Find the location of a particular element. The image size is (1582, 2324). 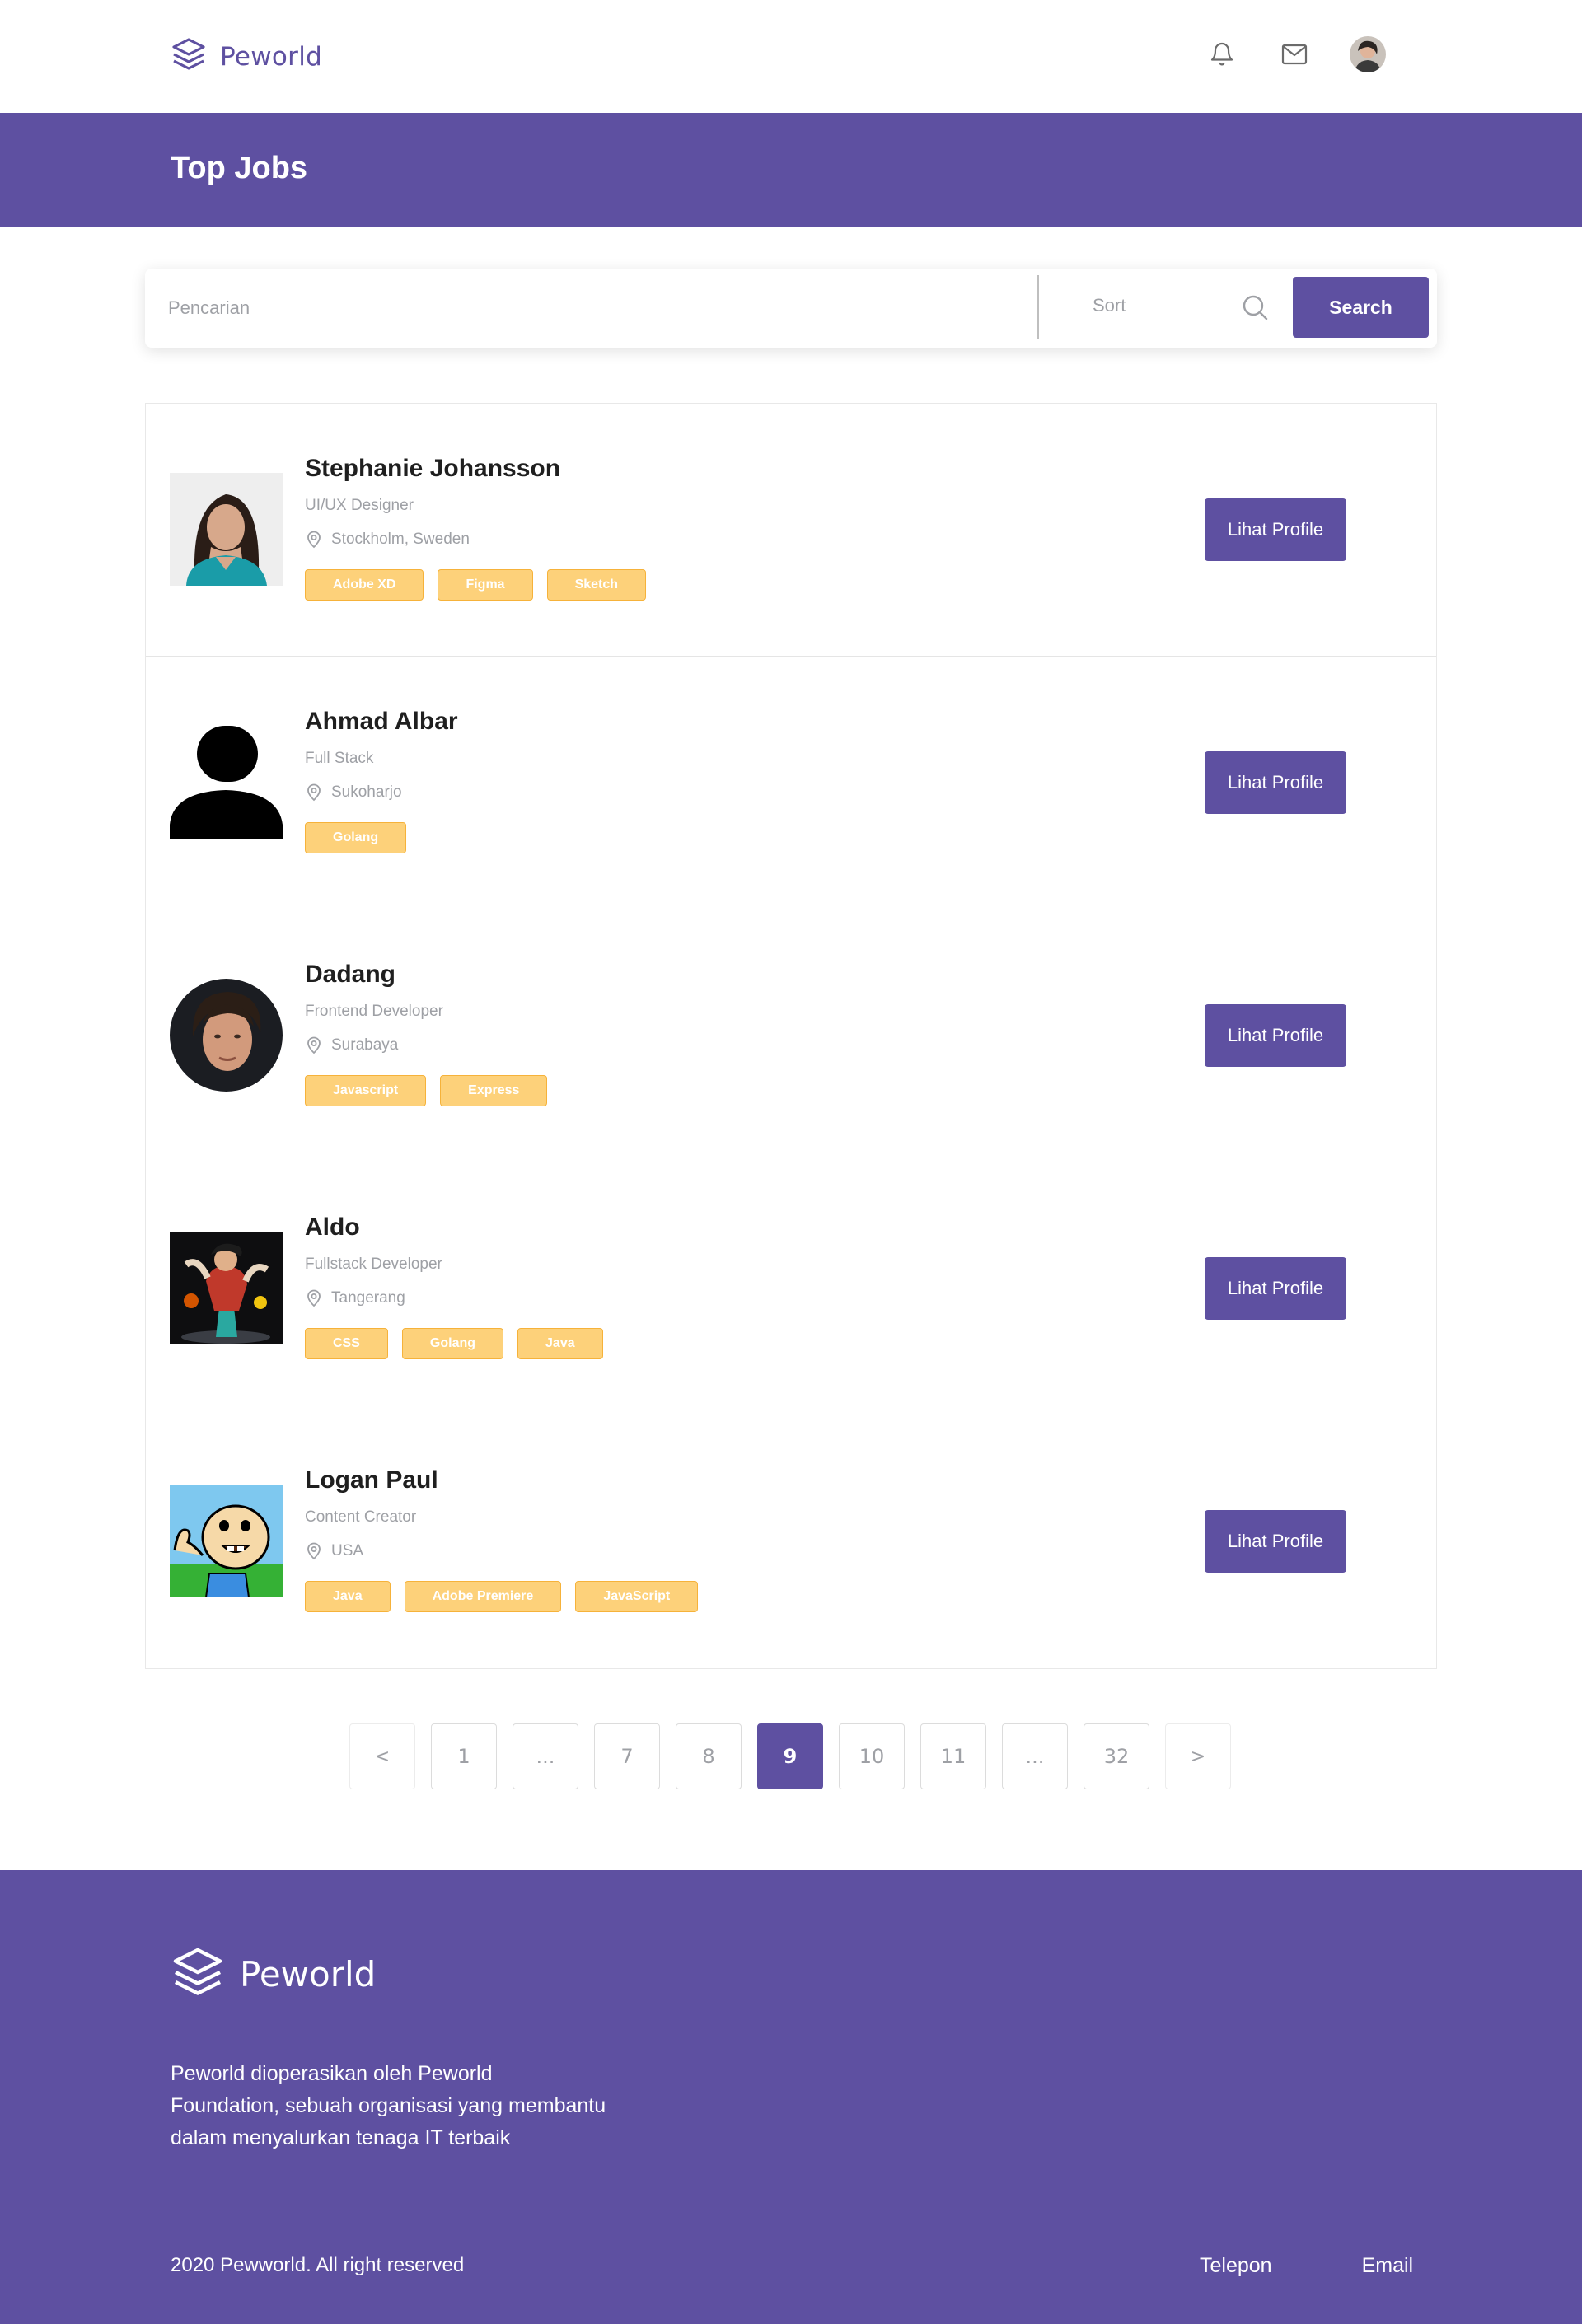

phone-link: Telepon is located at coordinates (1236, 2266).